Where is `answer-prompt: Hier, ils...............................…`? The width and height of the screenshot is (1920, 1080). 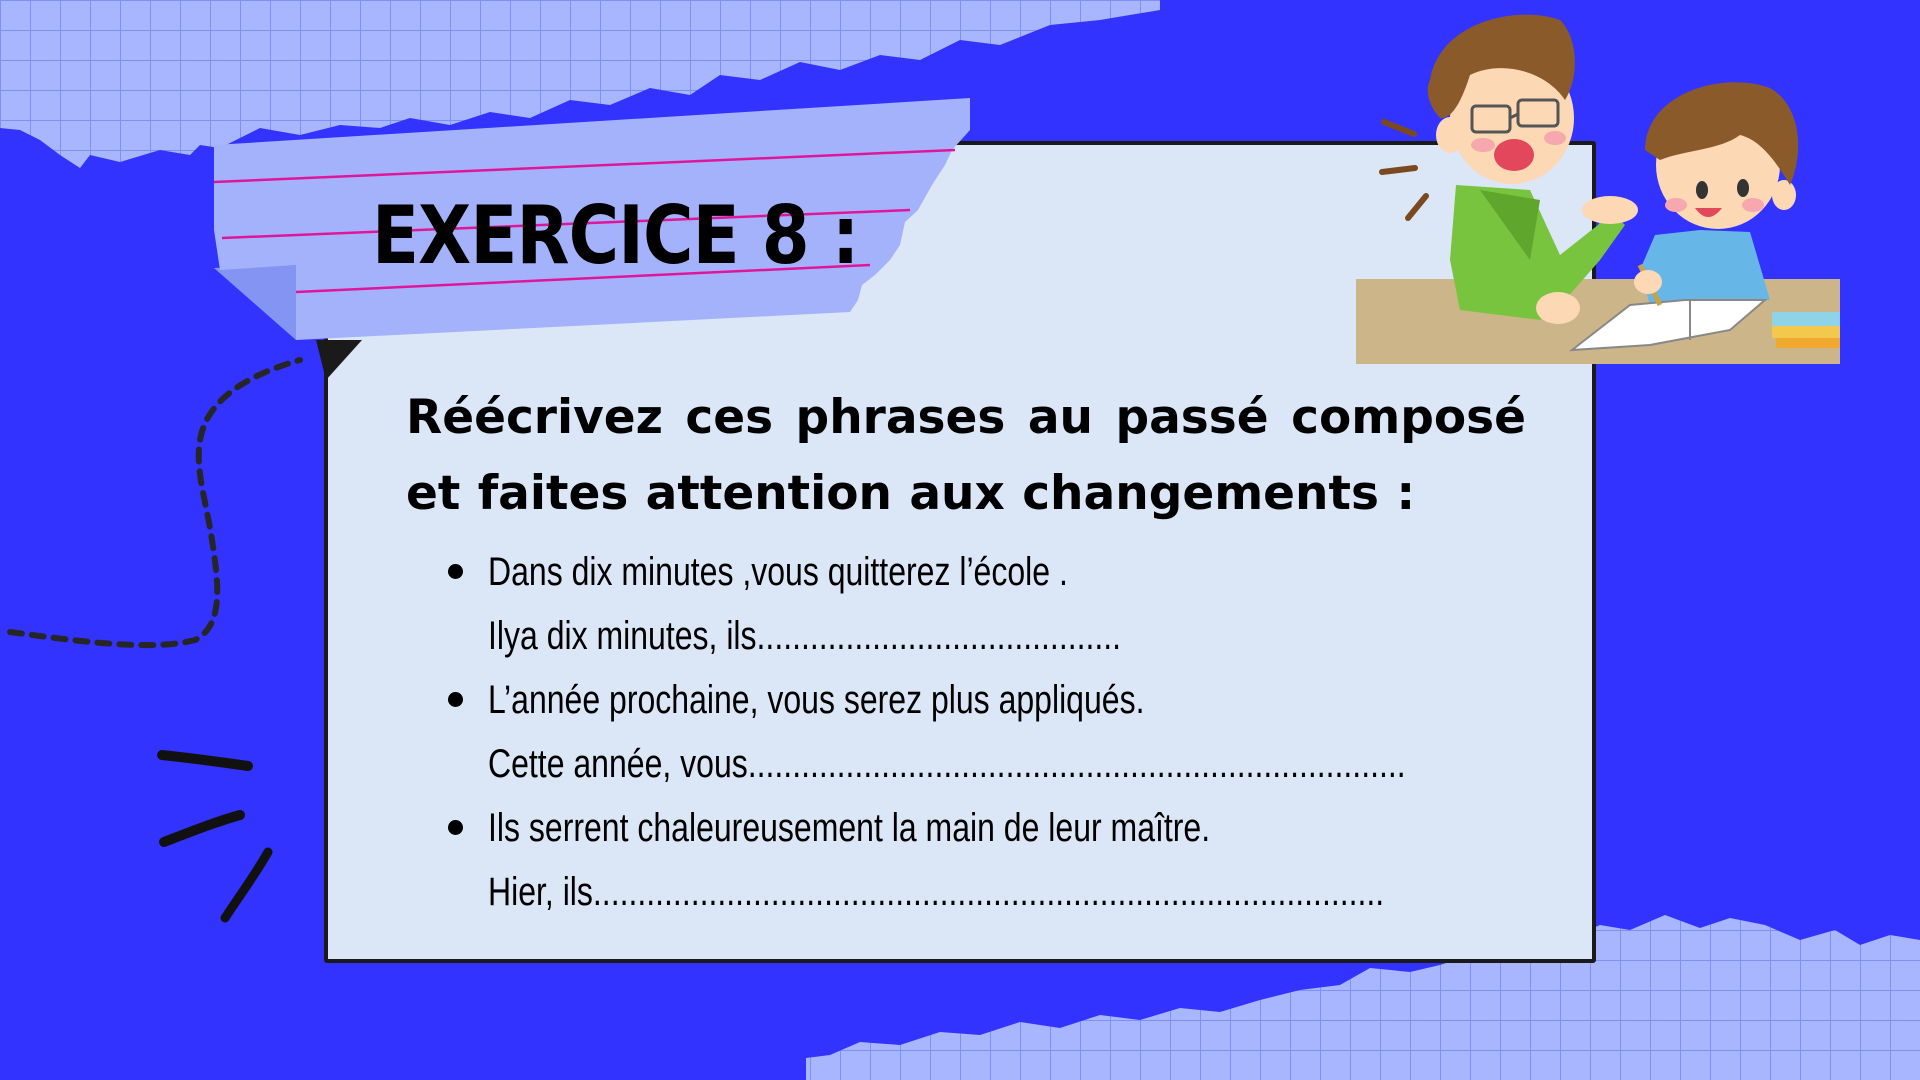
answer-prompt: Hier, ils...............................… is located at coordinates (936, 892).